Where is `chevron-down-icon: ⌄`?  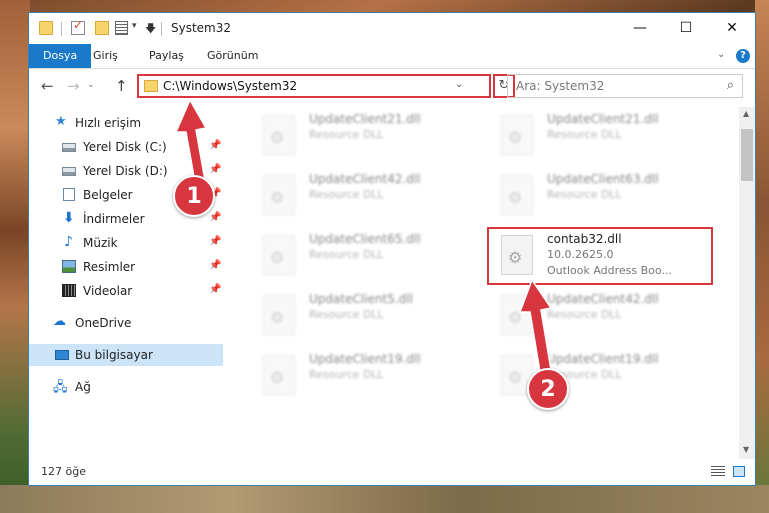
chevron-down-icon: ⌄ is located at coordinates (459, 84).